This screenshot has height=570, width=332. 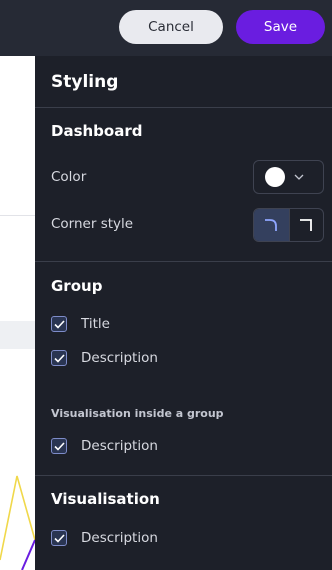 I want to click on checkbox-label: Title, so click(x=95, y=324).